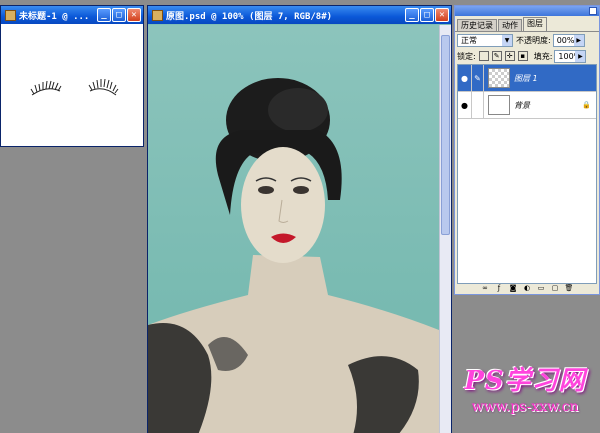 This screenshot has width=600, height=433. Describe the element at coordinates (496, 56) in the screenshot. I see `lock-paint-icon: ✎` at that location.